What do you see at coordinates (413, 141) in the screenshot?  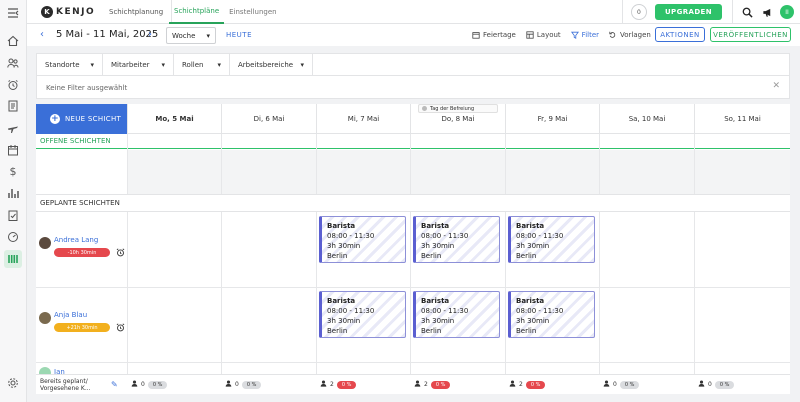 I see `open-shifts-section: OFFENE SCHICHTEN` at bounding box center [413, 141].